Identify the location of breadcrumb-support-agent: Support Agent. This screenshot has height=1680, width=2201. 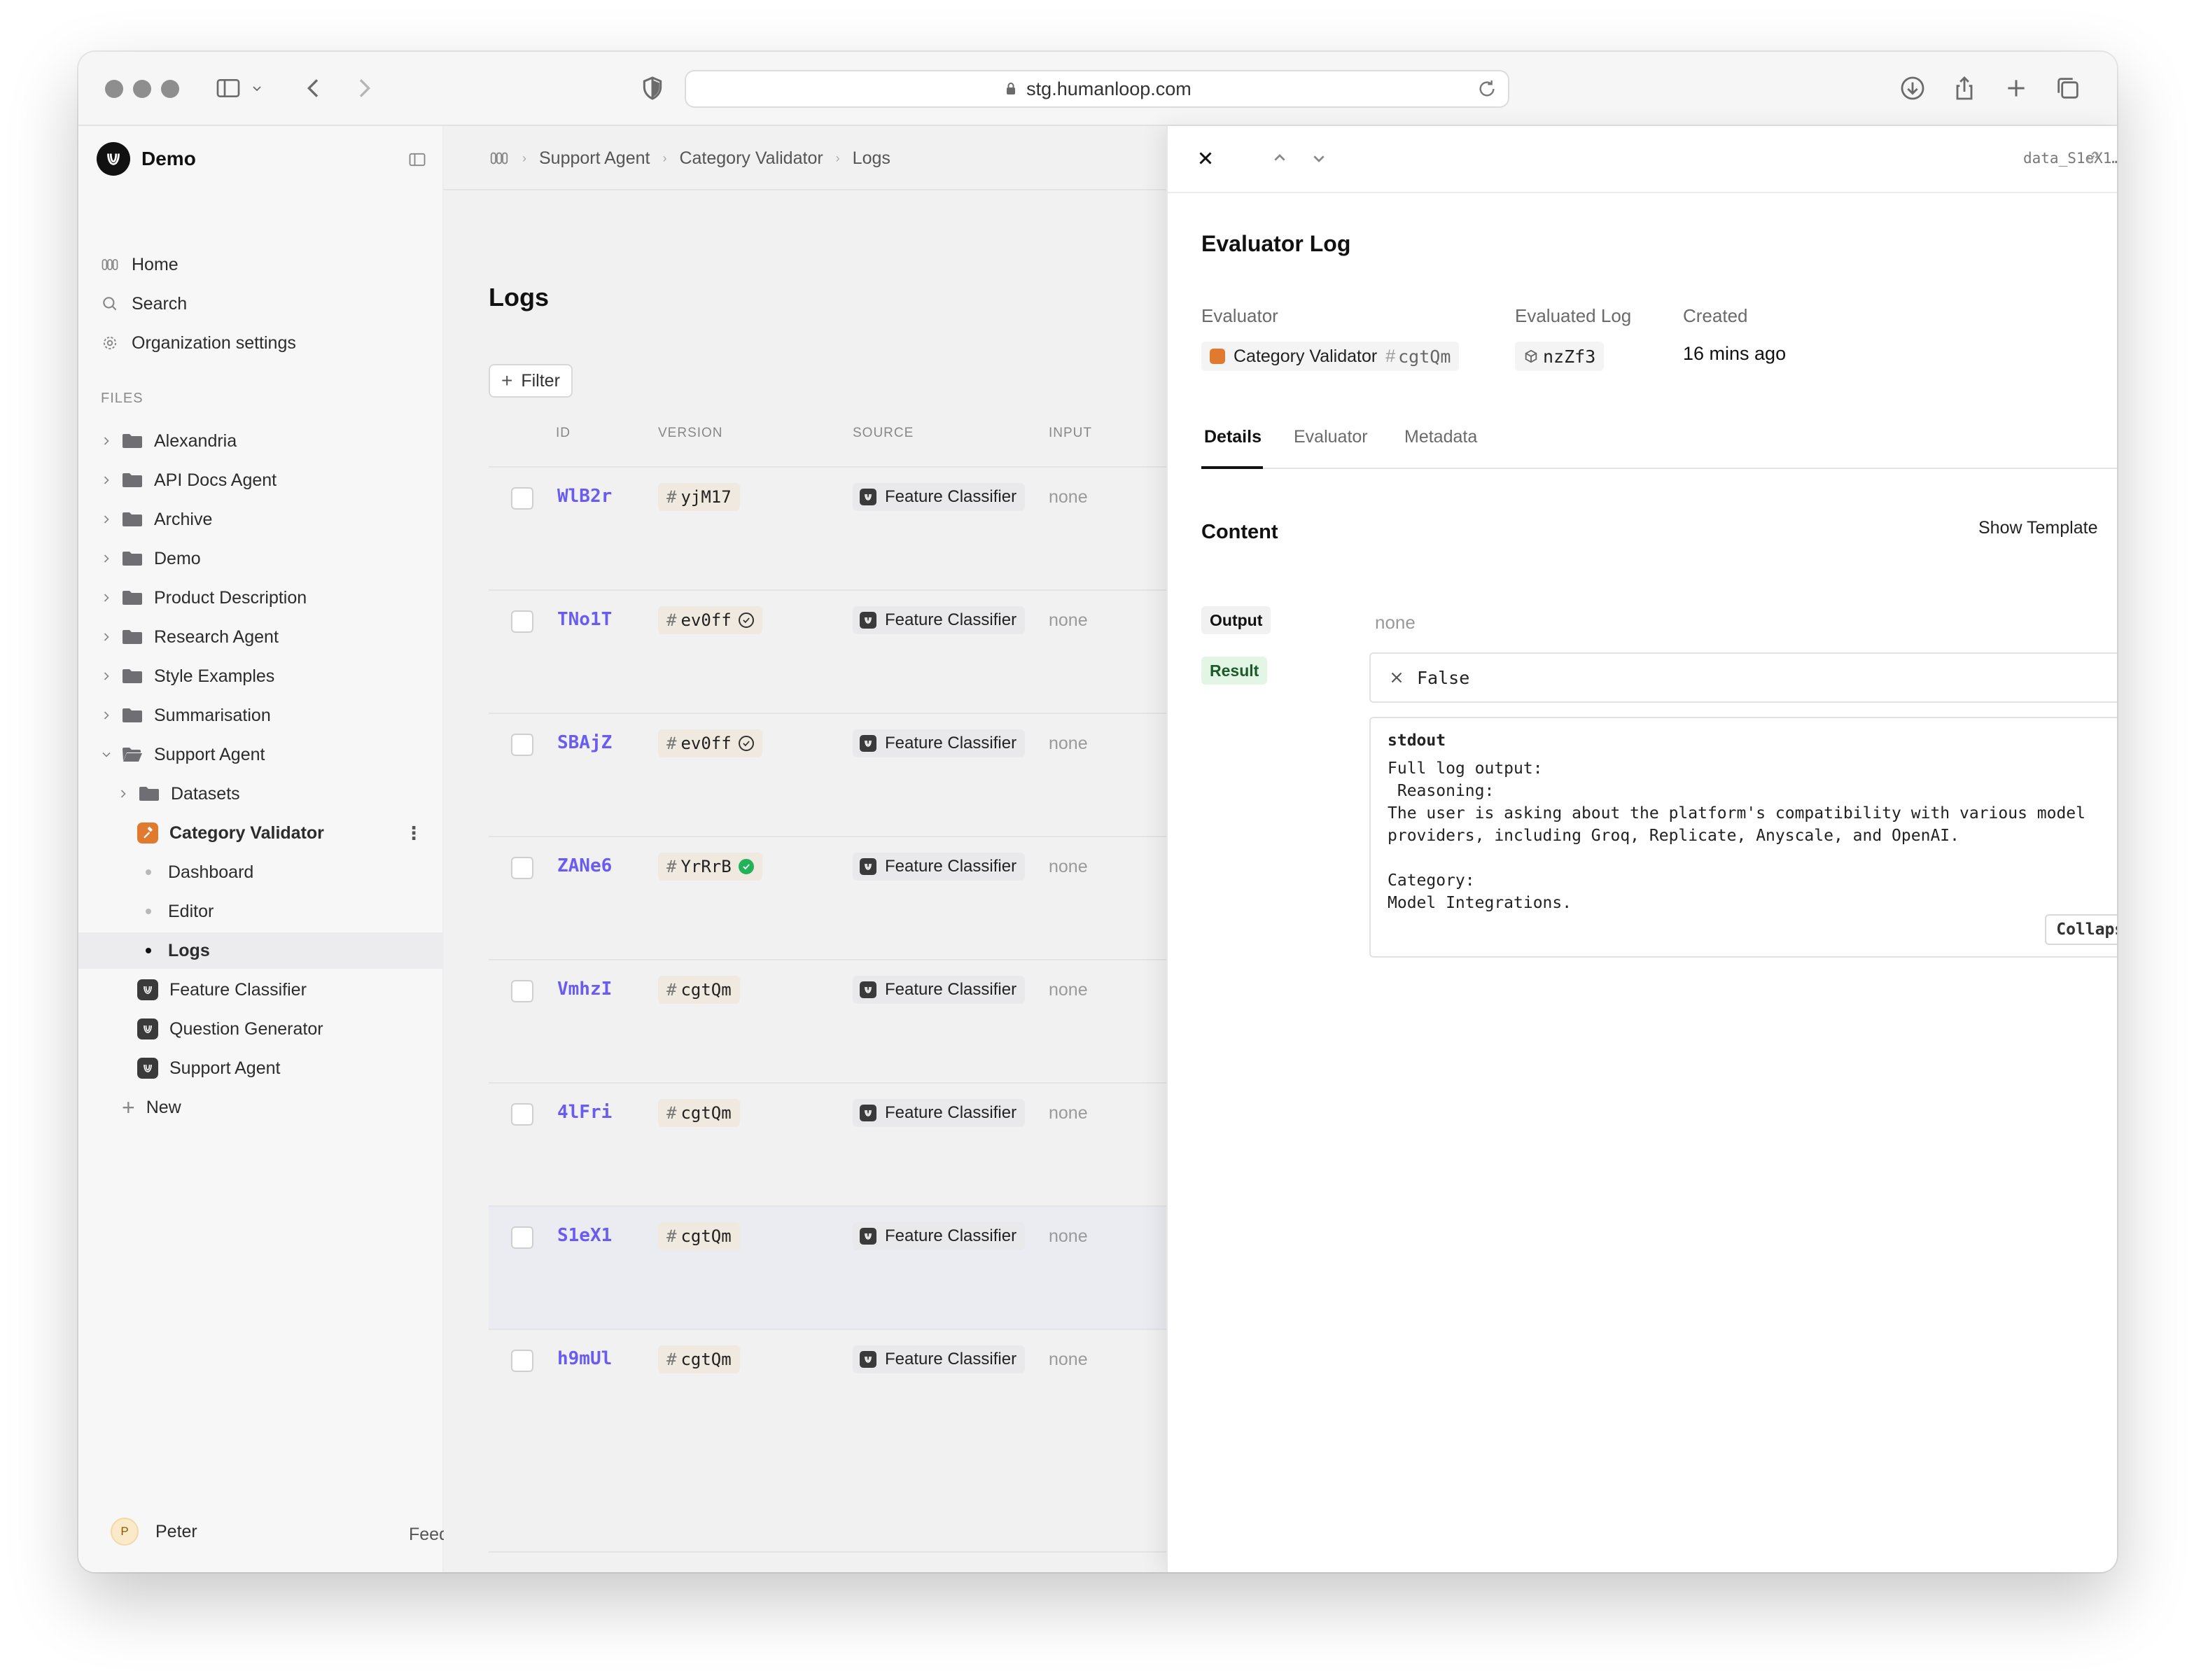
(595, 158).